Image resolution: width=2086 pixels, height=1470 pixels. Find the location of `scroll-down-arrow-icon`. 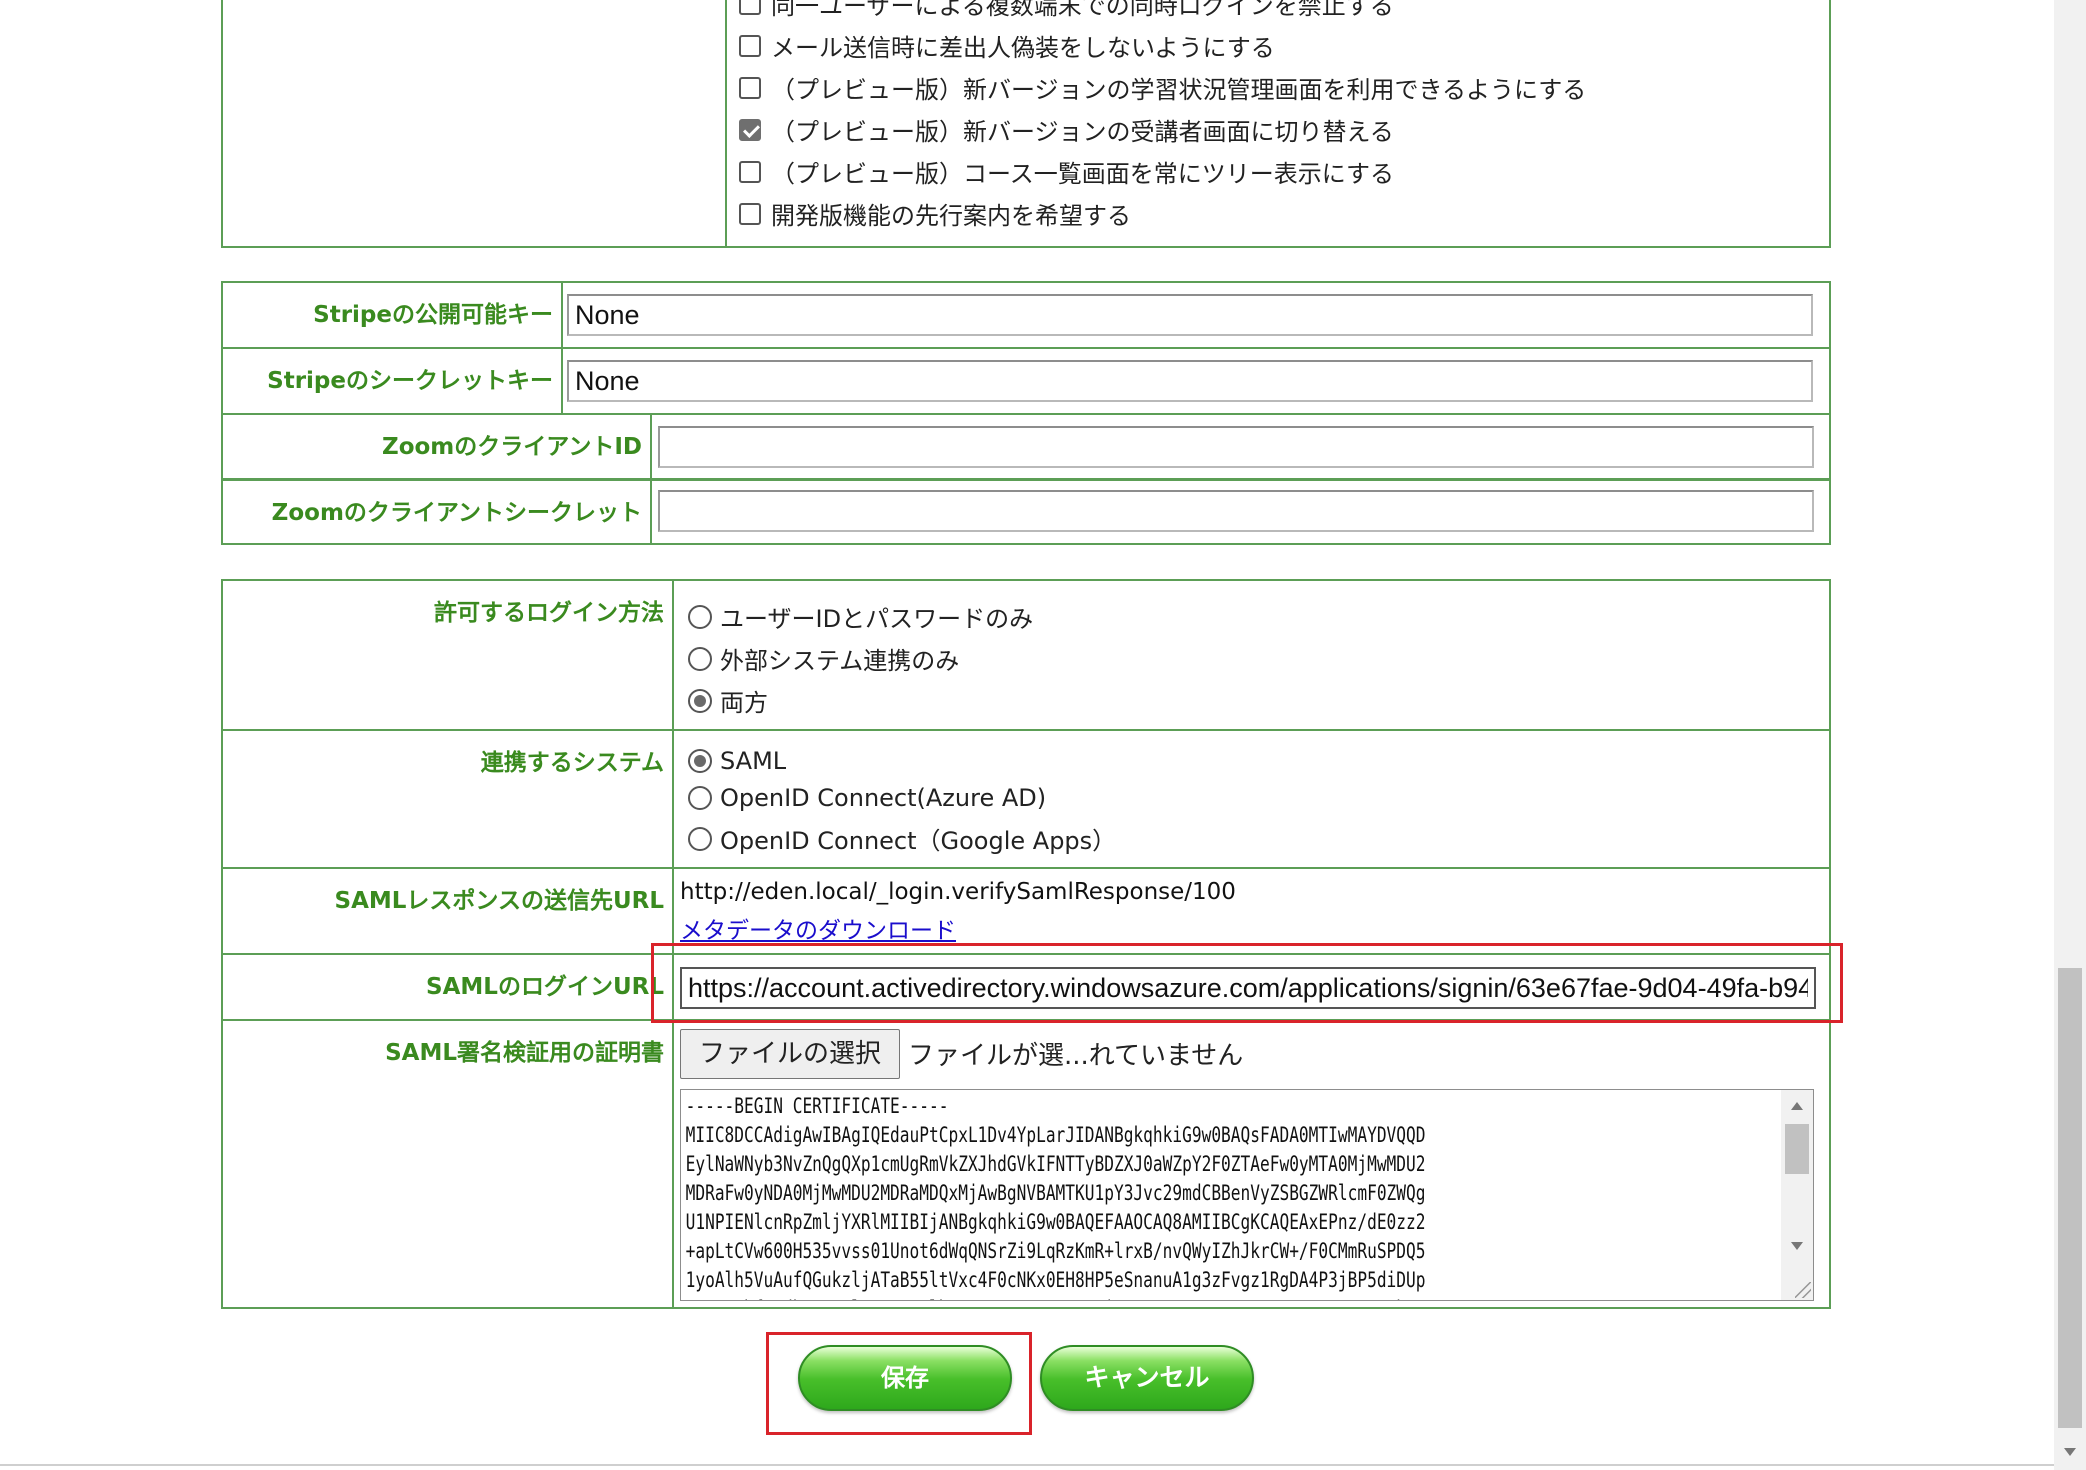

scroll-down-arrow-icon is located at coordinates (1797, 1246).